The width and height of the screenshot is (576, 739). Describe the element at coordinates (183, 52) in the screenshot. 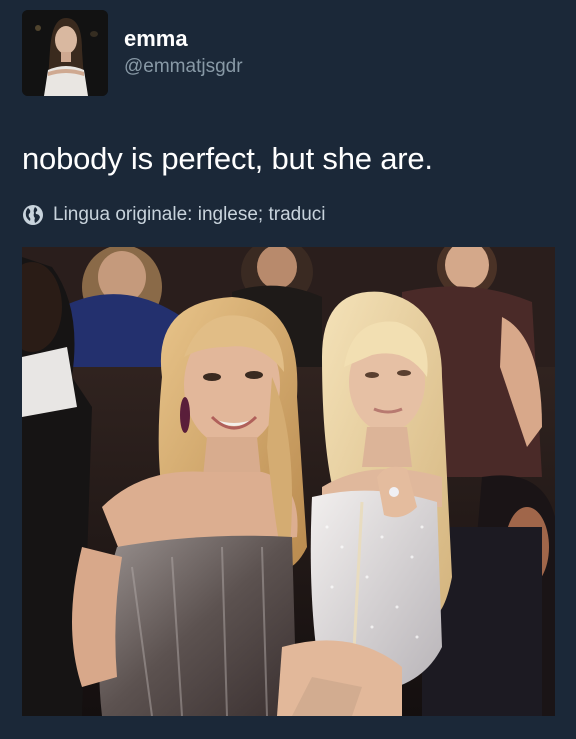

I see `author-block: emma @emmatjsgdr` at that location.